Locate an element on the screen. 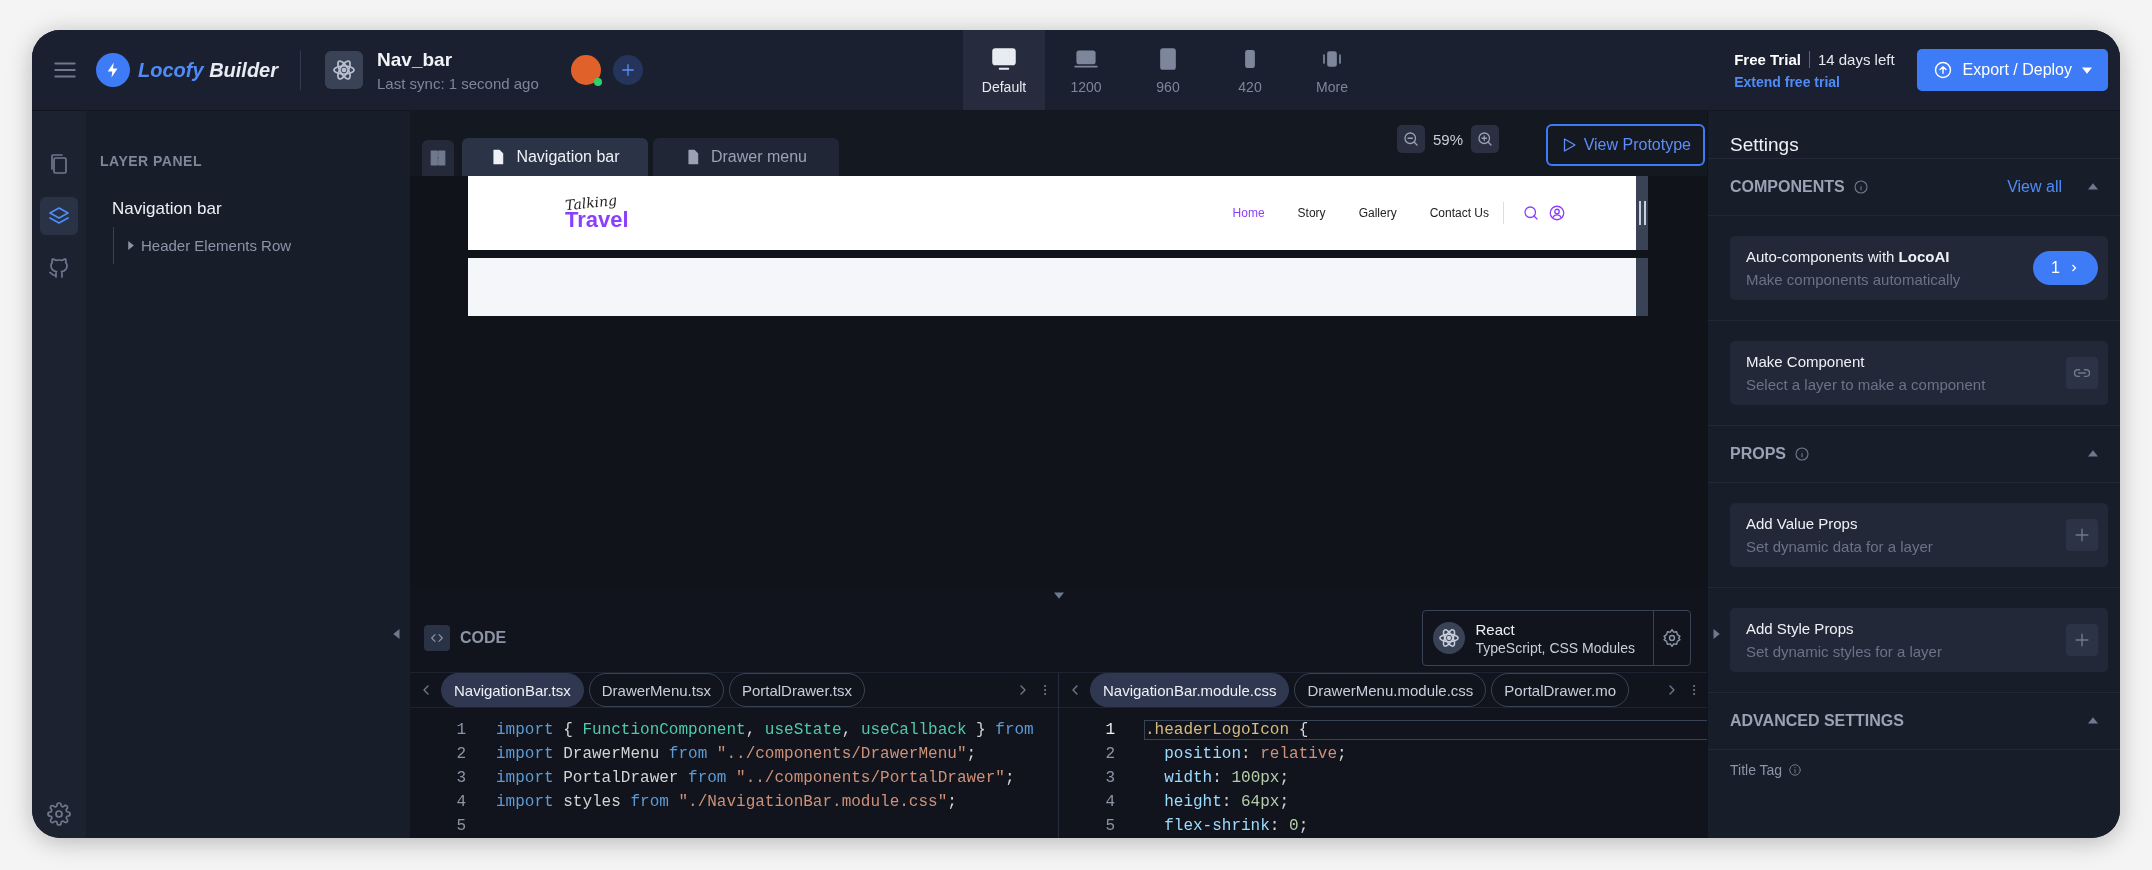 This screenshot has height=870, width=2152. nav-link: Home is located at coordinates (1248, 213).